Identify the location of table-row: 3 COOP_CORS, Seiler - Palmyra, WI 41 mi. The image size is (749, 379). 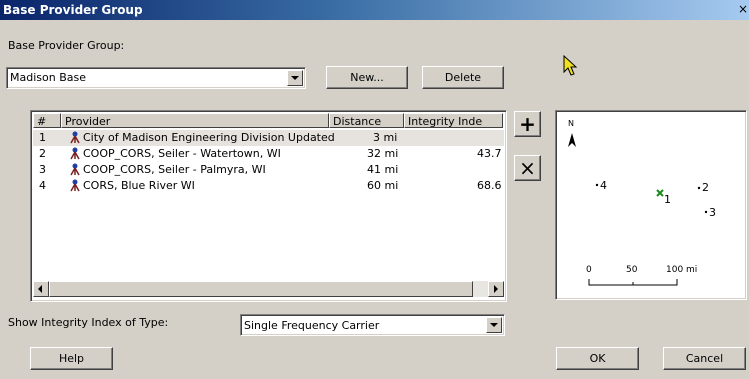
(268, 170).